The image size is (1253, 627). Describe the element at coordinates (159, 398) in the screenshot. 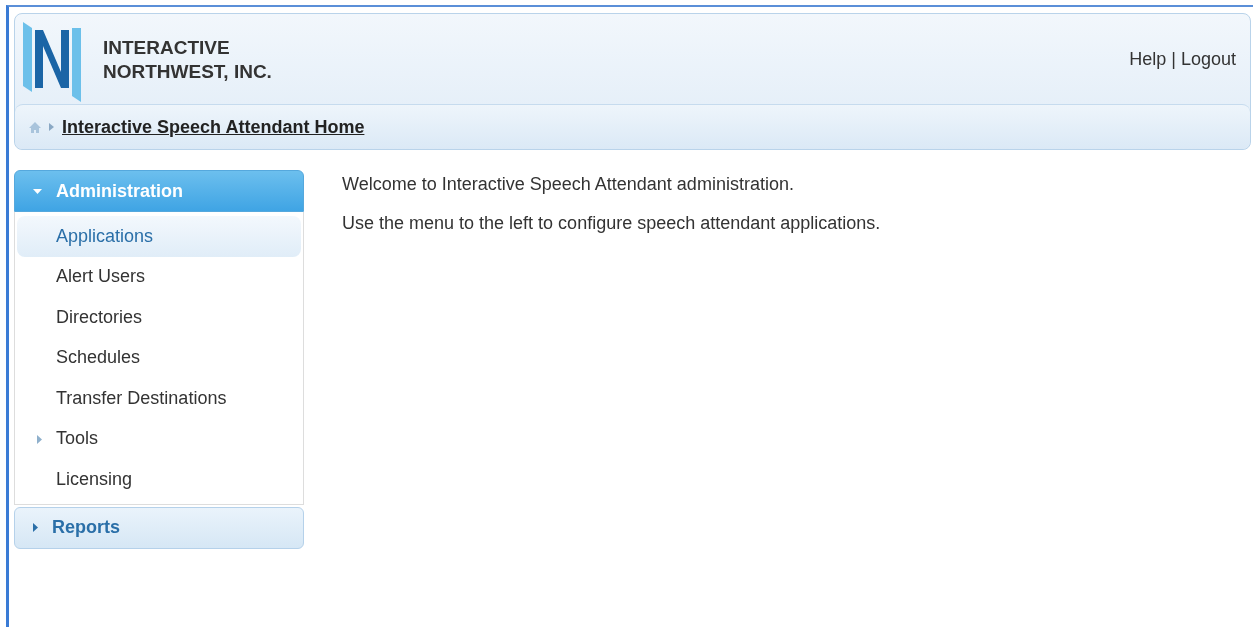

I see `menu-item: Transfer Destinations` at that location.